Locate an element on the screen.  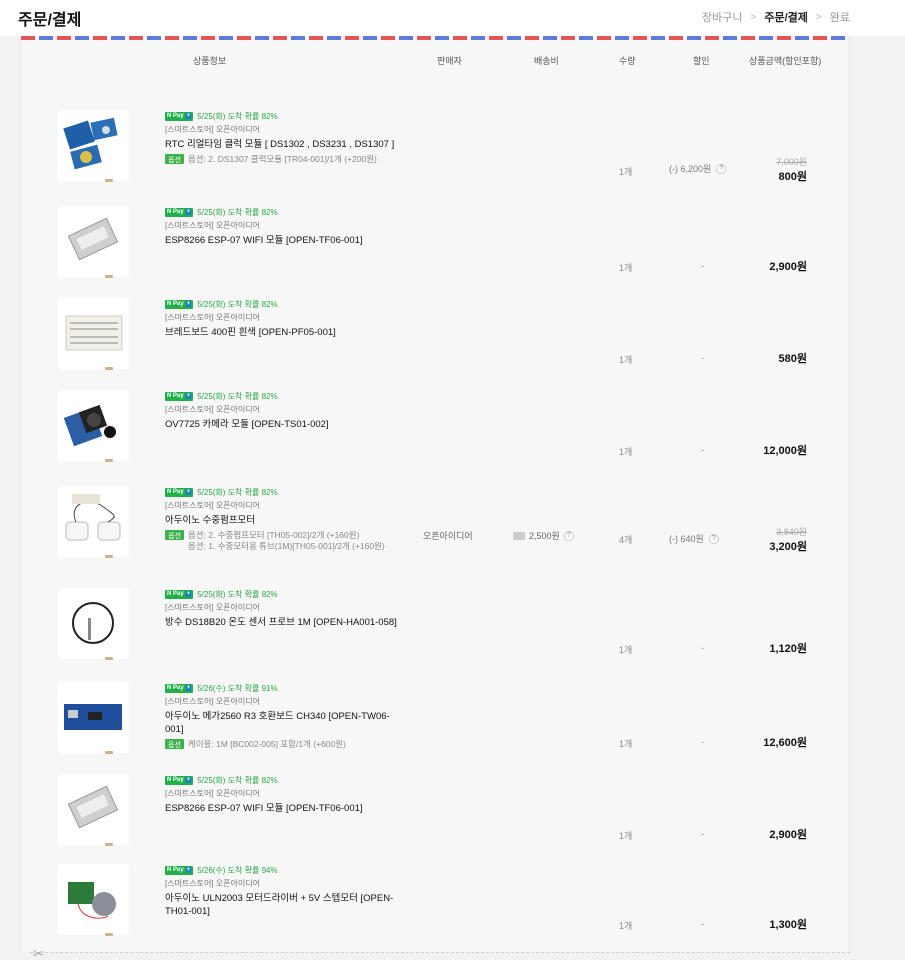
final-price: 800원 is located at coordinates (792, 177).